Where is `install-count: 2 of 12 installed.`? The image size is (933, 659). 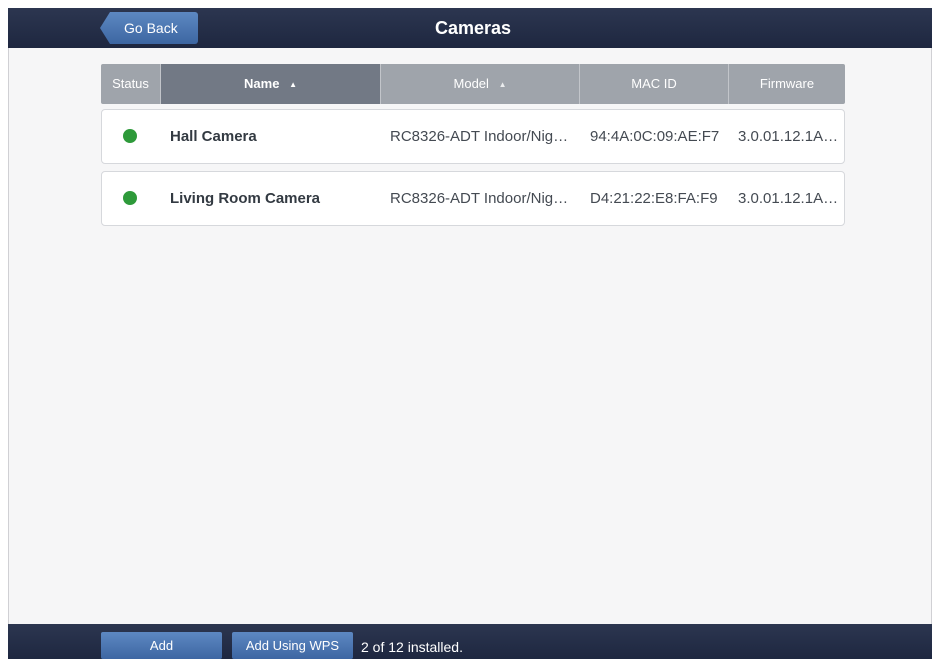 install-count: 2 of 12 installed. is located at coordinates (412, 647).